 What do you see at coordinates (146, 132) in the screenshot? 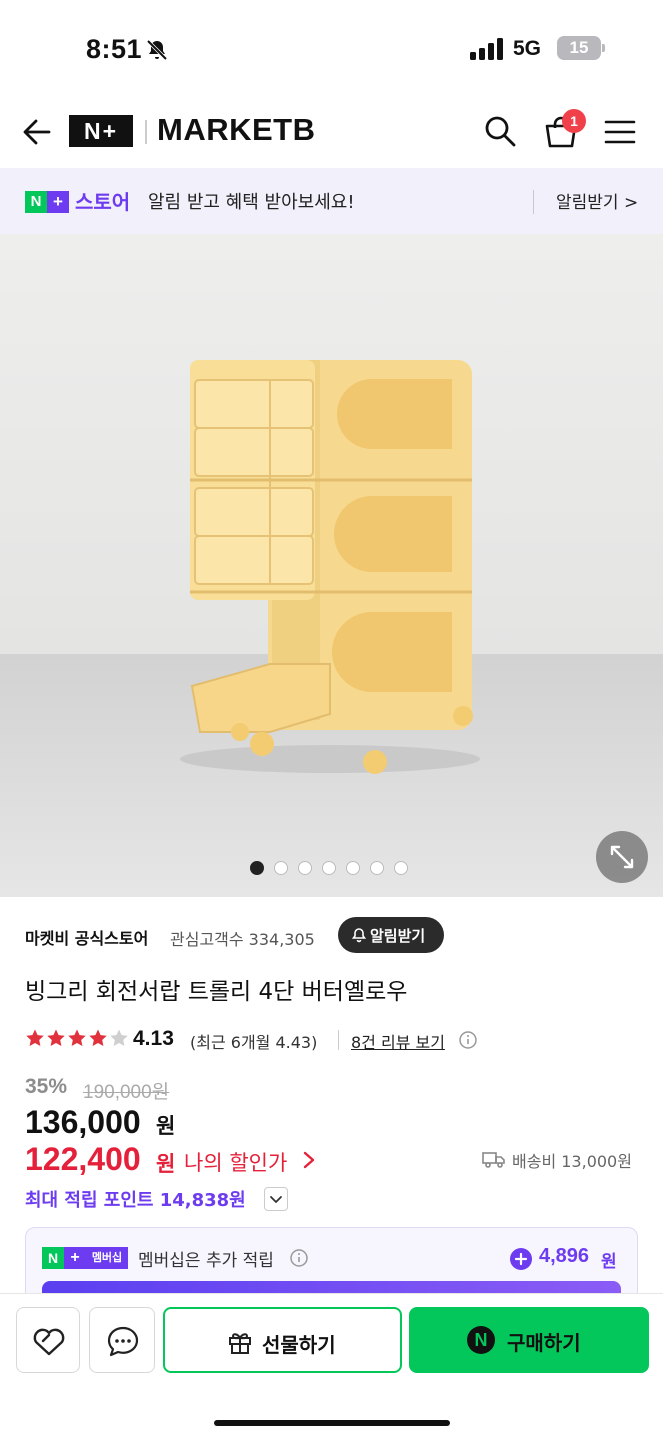
I see `logo-divider` at bounding box center [146, 132].